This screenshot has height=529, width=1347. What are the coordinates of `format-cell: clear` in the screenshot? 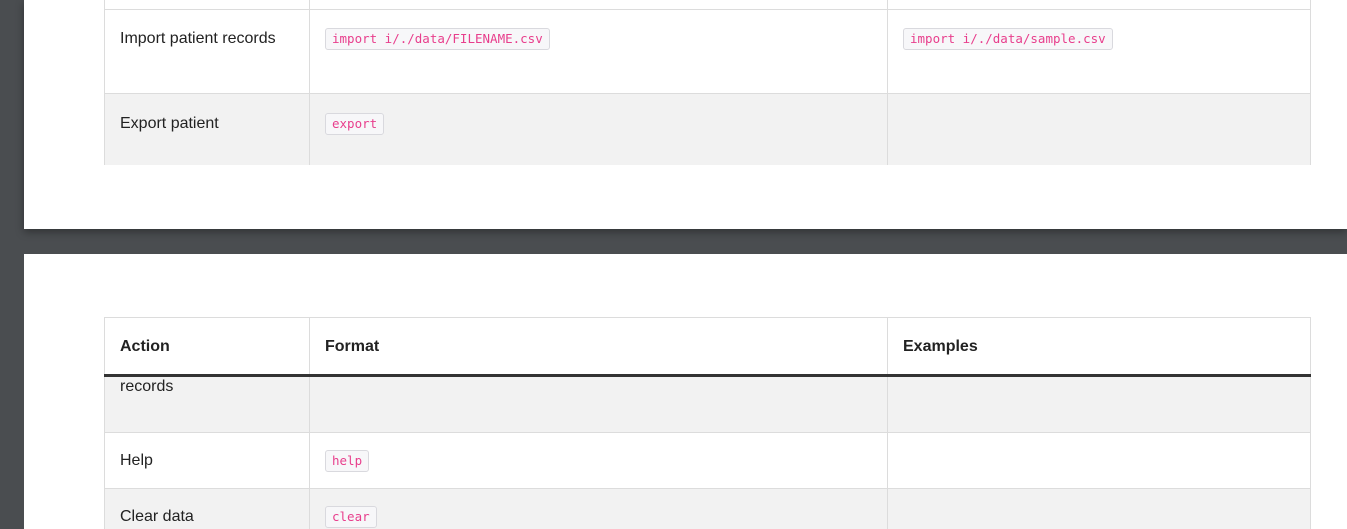 It's located at (598, 508).